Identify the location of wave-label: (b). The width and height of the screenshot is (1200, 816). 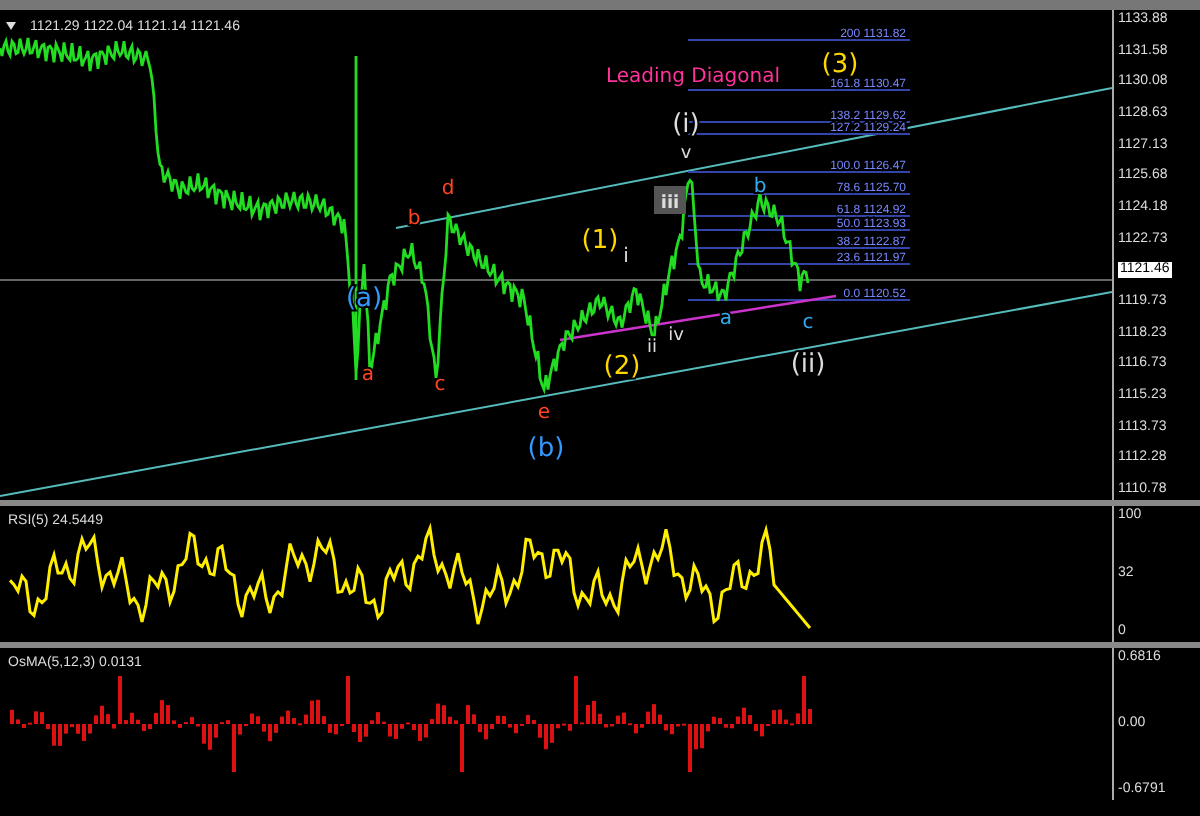
(546, 449).